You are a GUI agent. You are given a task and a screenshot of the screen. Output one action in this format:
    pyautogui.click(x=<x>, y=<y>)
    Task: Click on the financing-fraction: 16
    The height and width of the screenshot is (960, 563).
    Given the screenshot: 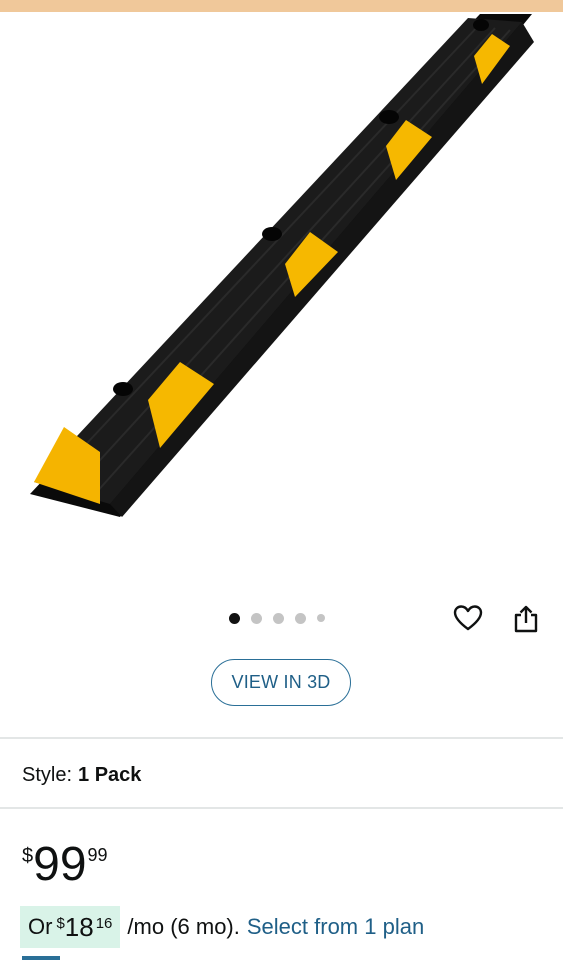 What is the action you would take?
    pyautogui.click(x=104, y=923)
    